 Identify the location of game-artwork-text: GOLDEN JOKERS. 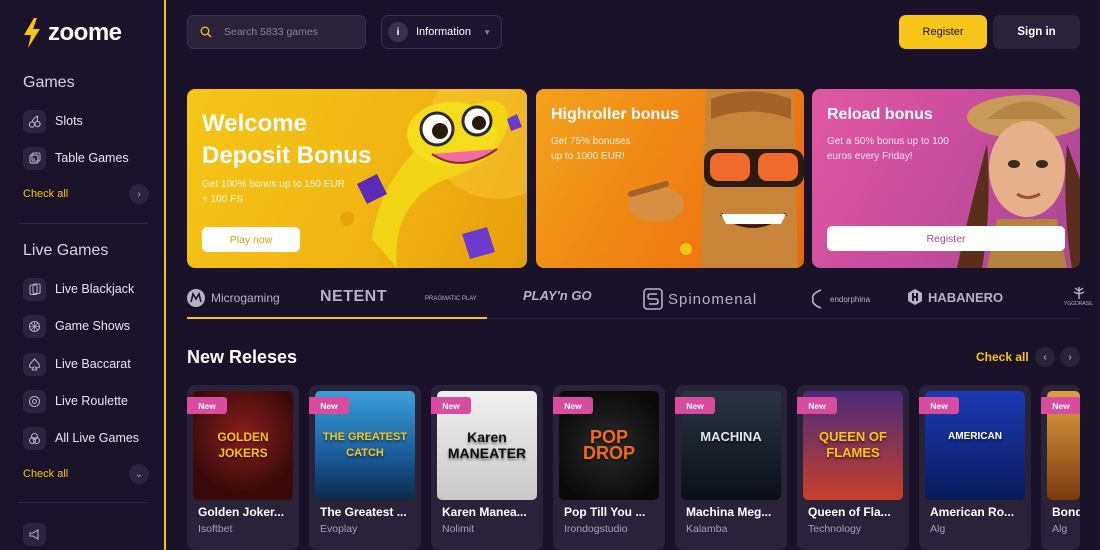
(243, 445).